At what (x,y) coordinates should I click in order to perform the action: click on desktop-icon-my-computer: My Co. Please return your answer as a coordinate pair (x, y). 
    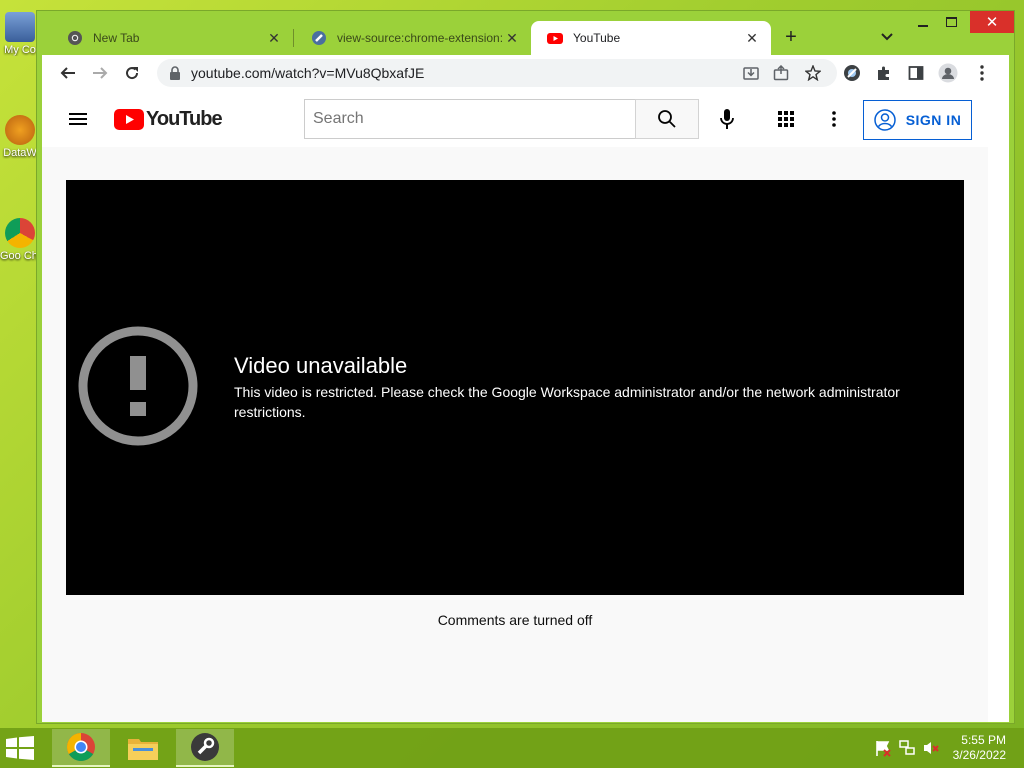
    Looking at the image, I should click on (20, 34).